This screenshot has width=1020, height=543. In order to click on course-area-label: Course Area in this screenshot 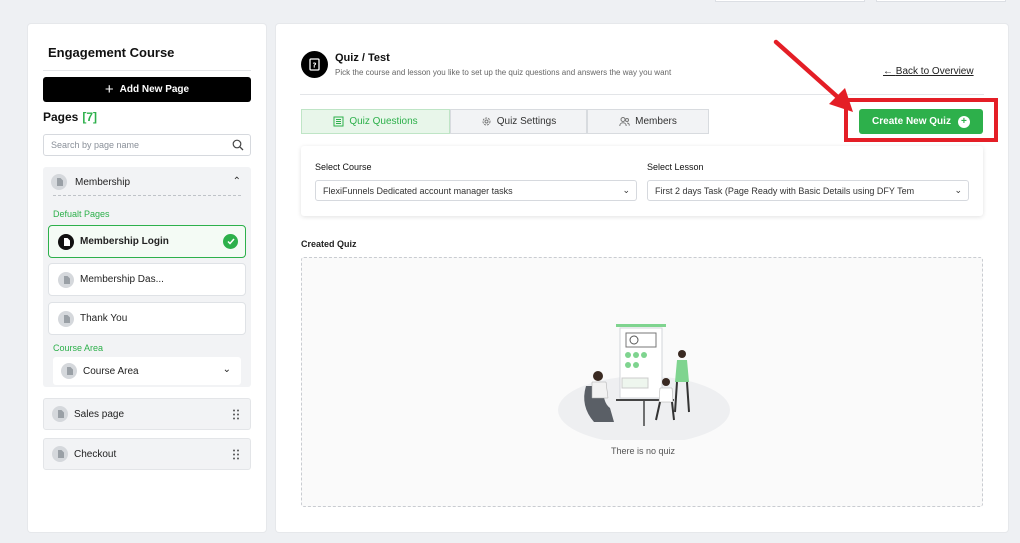, I will do `click(78, 348)`.